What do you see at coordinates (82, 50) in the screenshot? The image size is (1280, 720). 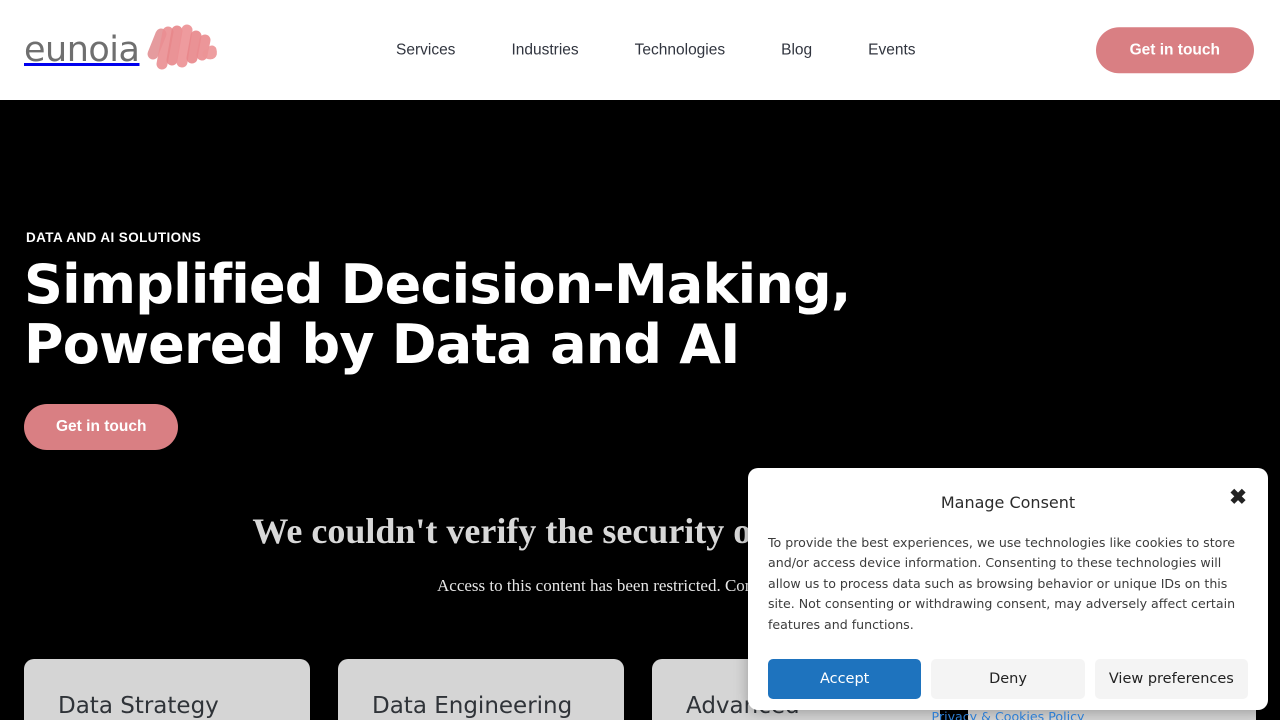 I see `logo-wordmark: eunoia` at bounding box center [82, 50].